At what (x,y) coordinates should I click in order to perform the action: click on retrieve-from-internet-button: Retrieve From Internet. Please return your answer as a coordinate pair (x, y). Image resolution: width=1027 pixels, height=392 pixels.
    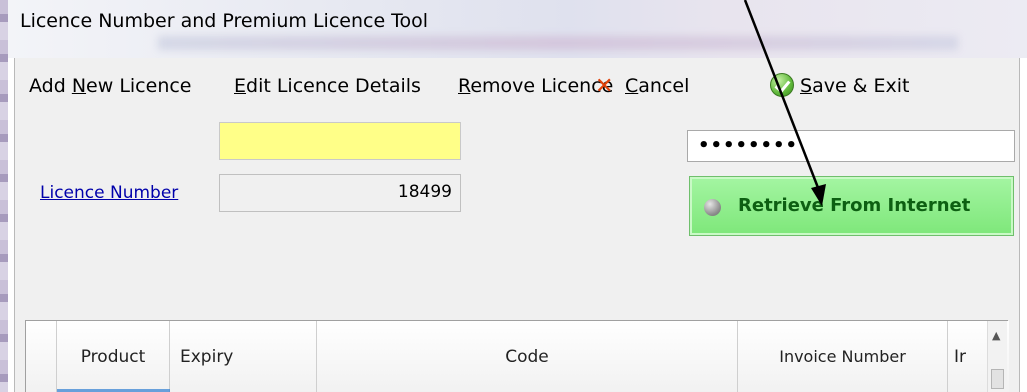
    Looking at the image, I should click on (851, 206).